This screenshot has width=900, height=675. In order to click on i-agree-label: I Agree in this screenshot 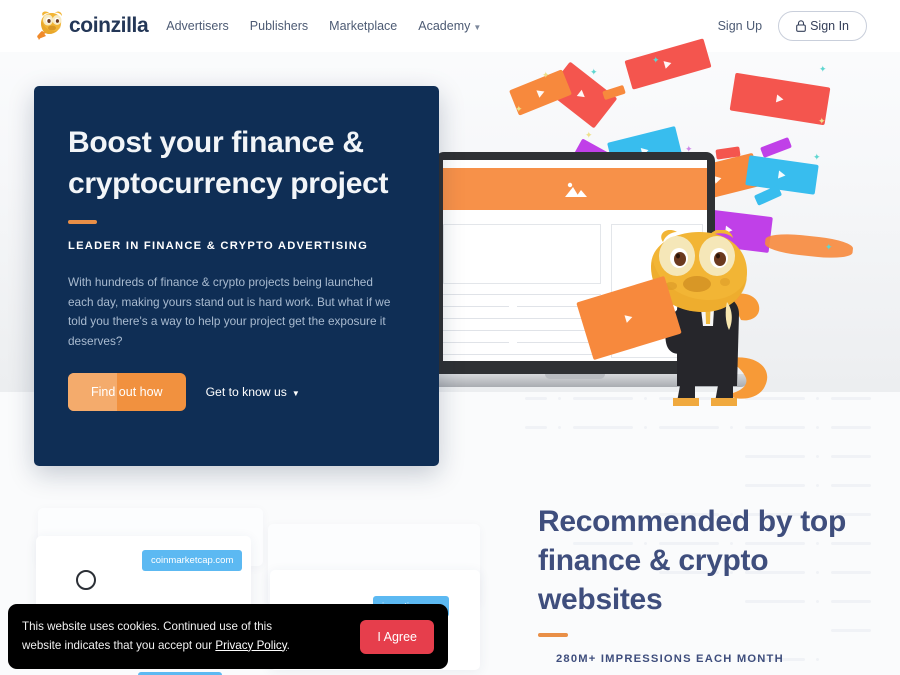, I will do `click(397, 636)`.